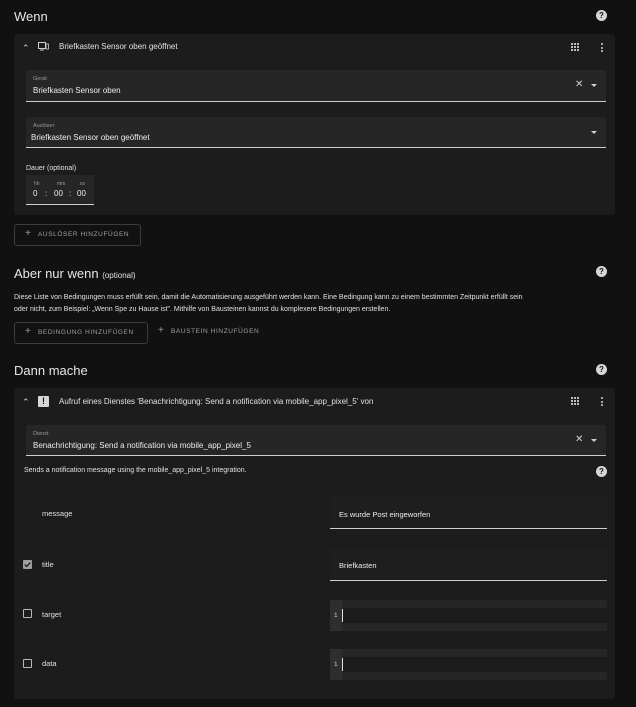 The width and height of the screenshot is (636, 707). I want to click on add-block-label: BAUSTEIN HINZUFÜGEN, so click(215, 331).